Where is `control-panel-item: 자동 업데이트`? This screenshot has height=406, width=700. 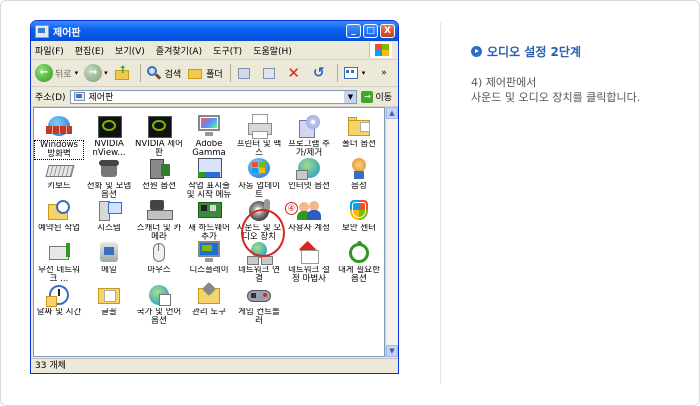 control-panel-item: 자동 업데이트 is located at coordinates (259, 176).